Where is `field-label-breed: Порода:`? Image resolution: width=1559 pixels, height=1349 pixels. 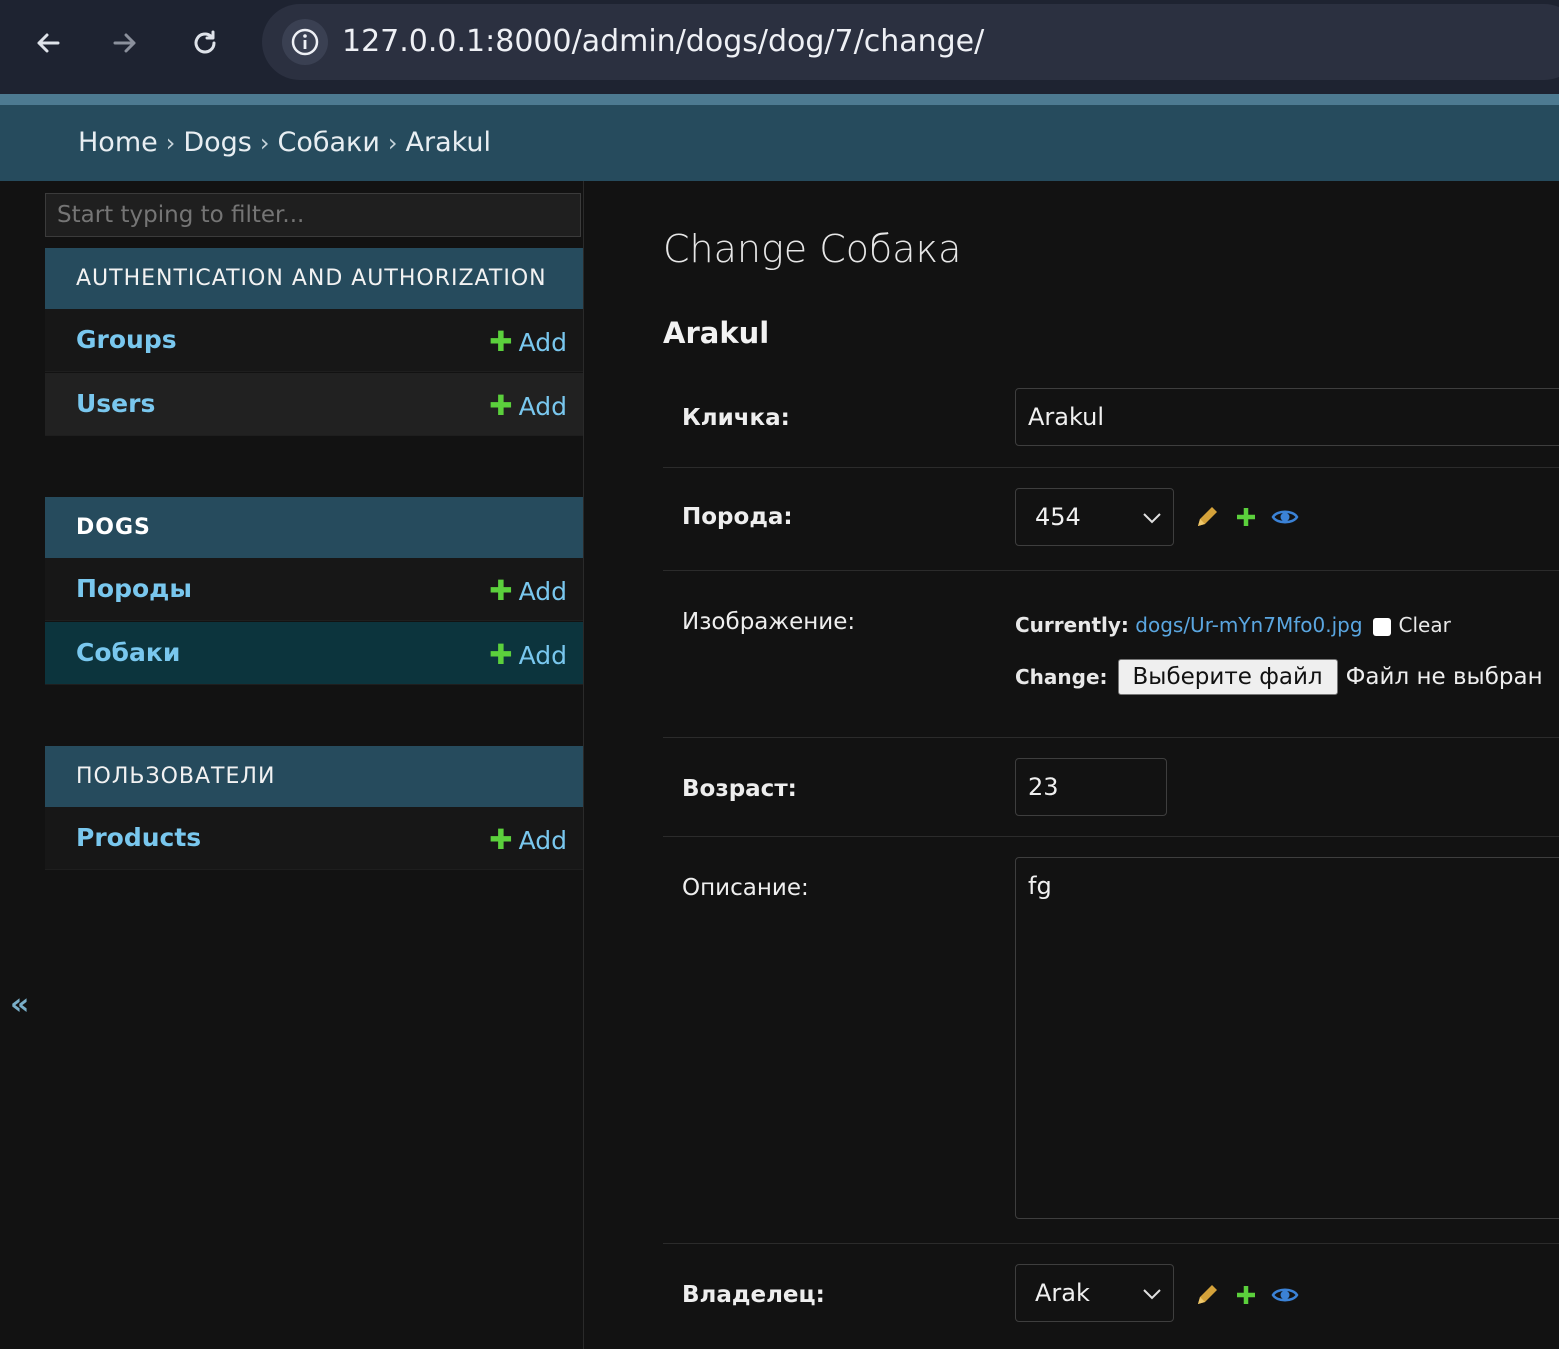 field-label-breed: Порода: is located at coordinates (737, 517).